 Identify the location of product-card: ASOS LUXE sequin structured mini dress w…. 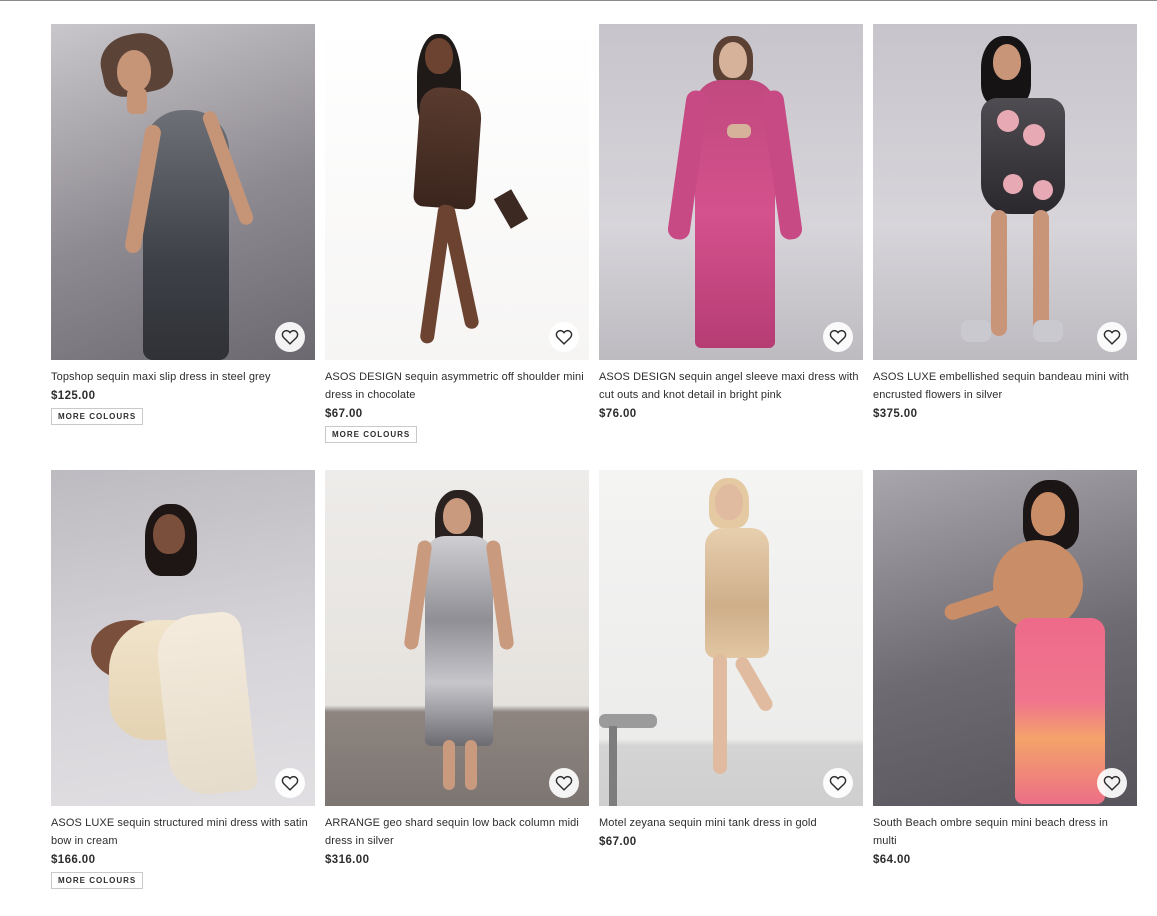
(183, 693).